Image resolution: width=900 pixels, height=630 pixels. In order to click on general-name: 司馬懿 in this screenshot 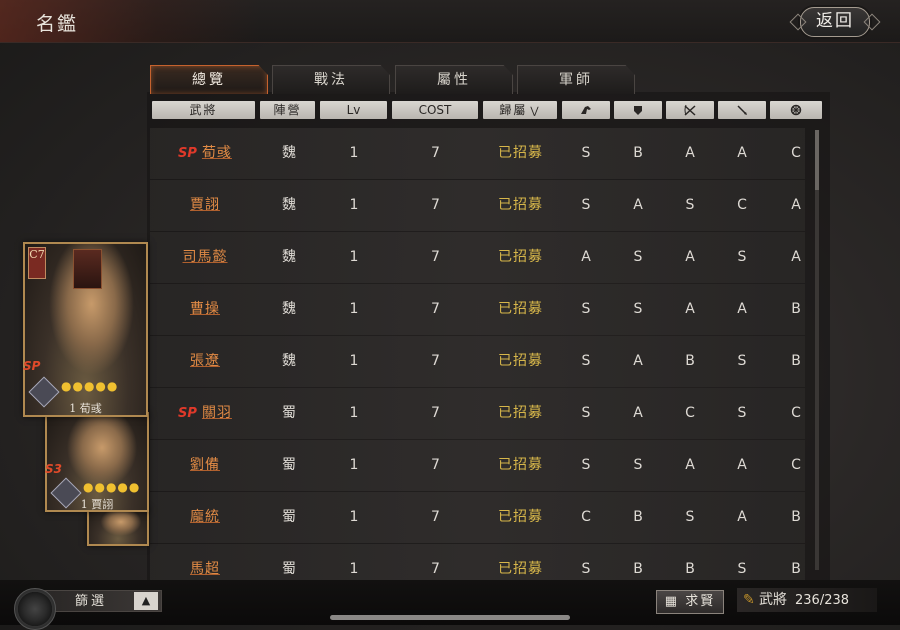, I will do `click(205, 257)`.